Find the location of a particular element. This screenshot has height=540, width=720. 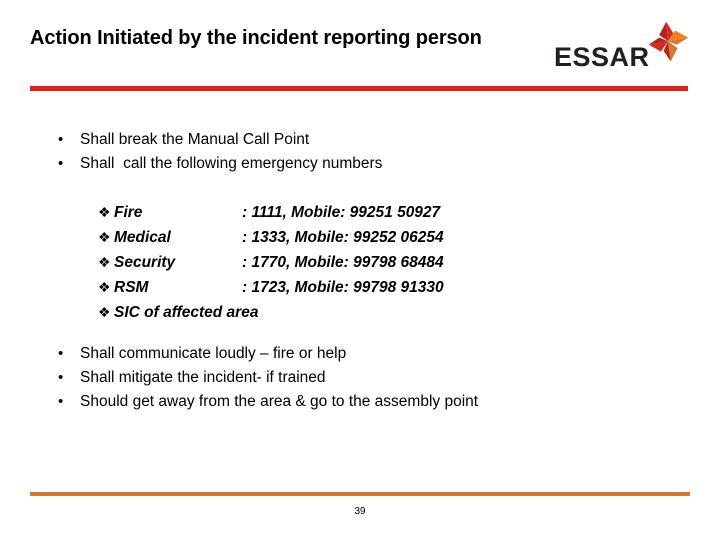

list-item-label: Shall break the Manual Call Point is located at coordinates (195, 139).